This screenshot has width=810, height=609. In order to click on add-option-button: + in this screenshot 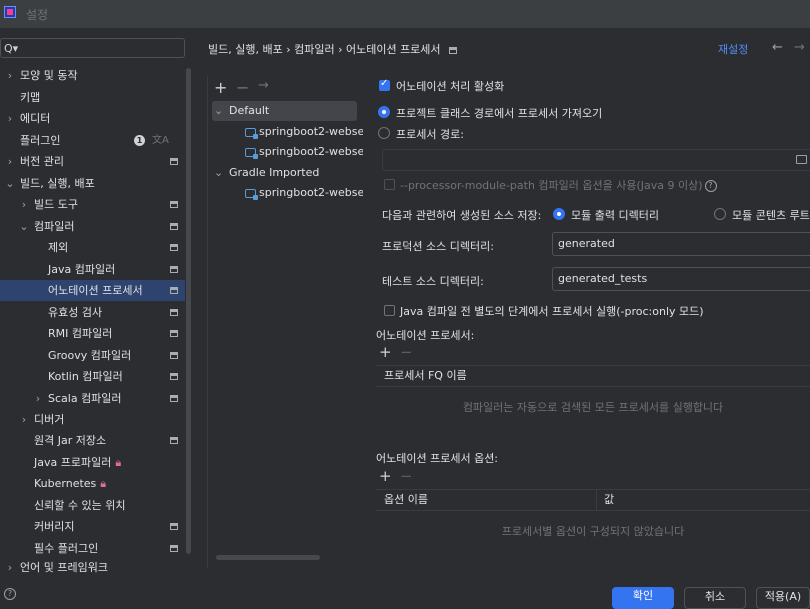, I will do `click(385, 476)`.